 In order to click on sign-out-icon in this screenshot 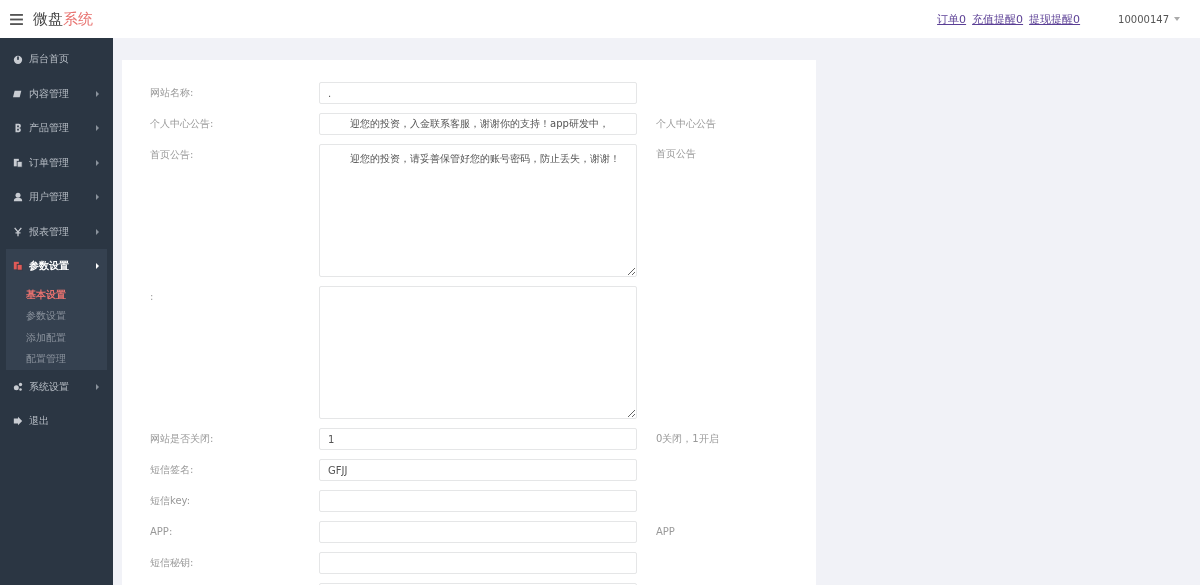, I will do `click(18, 421)`.